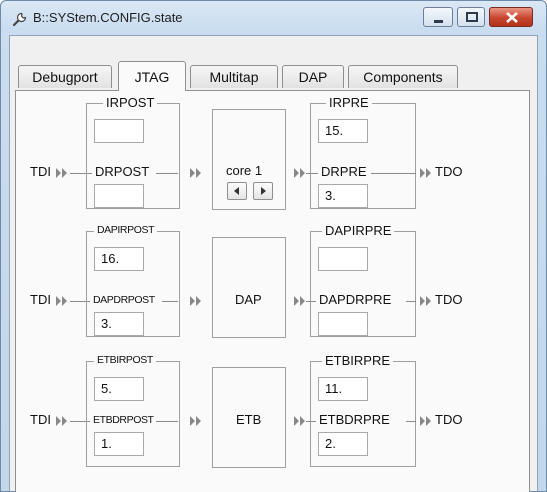 This screenshot has height=492, width=547. What do you see at coordinates (119, 389) in the screenshot?
I see `etbirpost-field: 5.` at bounding box center [119, 389].